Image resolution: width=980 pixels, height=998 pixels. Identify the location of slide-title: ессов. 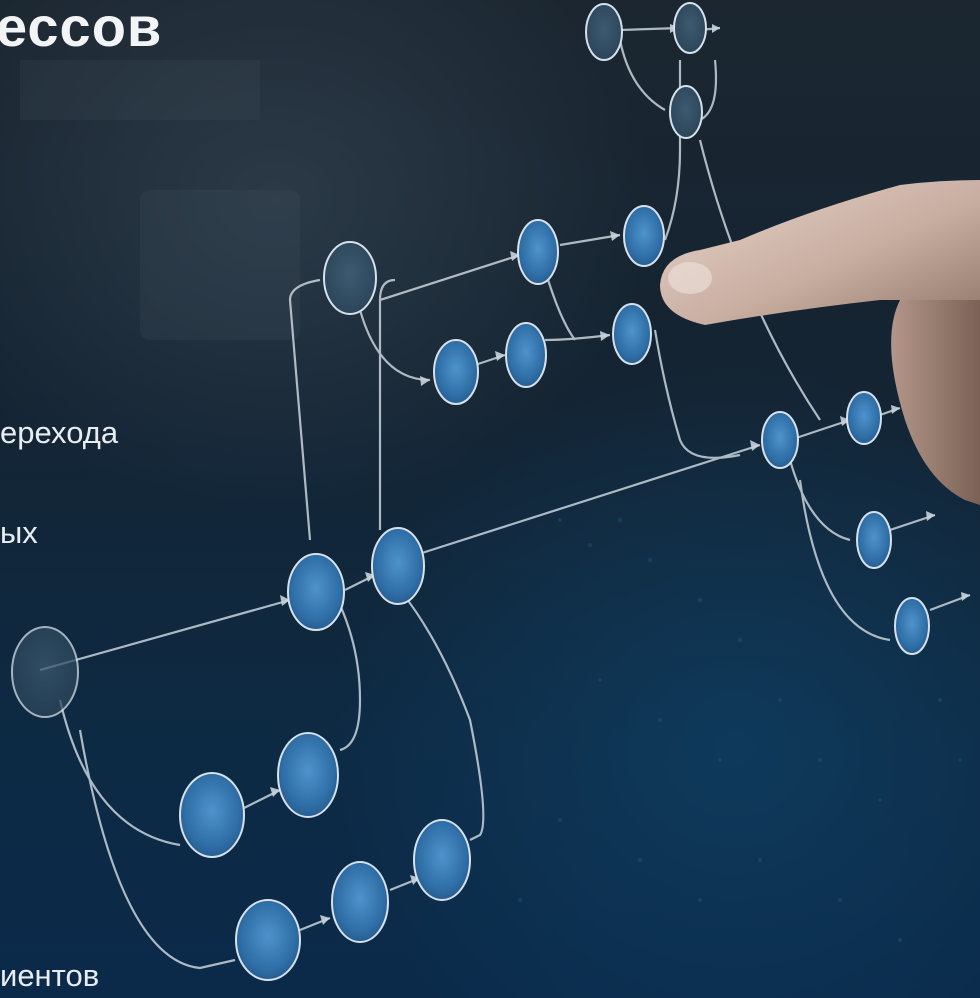
(81, 29).